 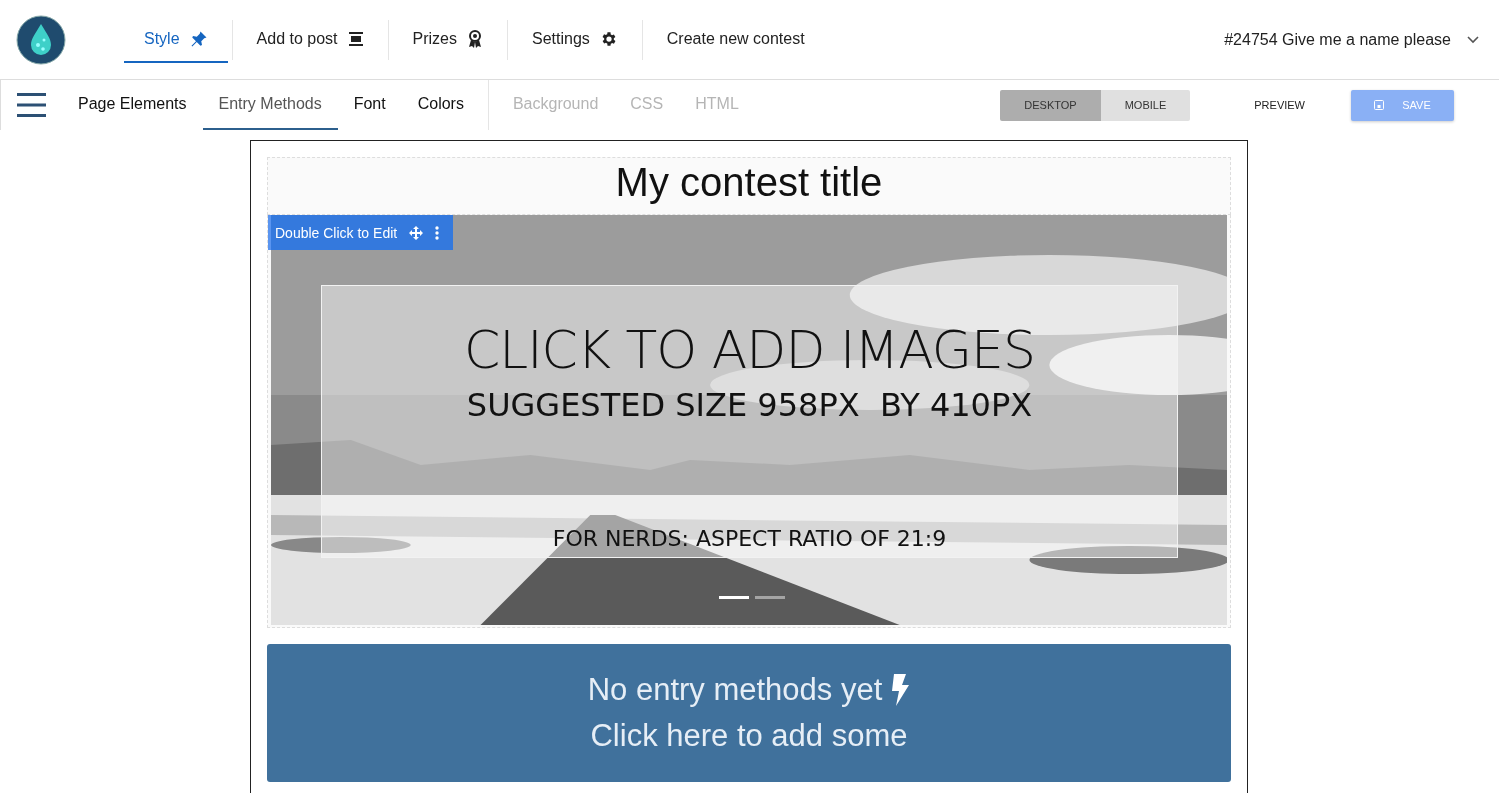 I want to click on chevron-down-icon, so click(x=1473, y=39).